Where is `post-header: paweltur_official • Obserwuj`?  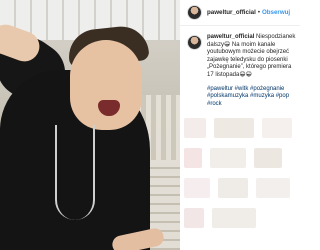 post-header: paweltur_official • Obserwuj is located at coordinates (240, 13).